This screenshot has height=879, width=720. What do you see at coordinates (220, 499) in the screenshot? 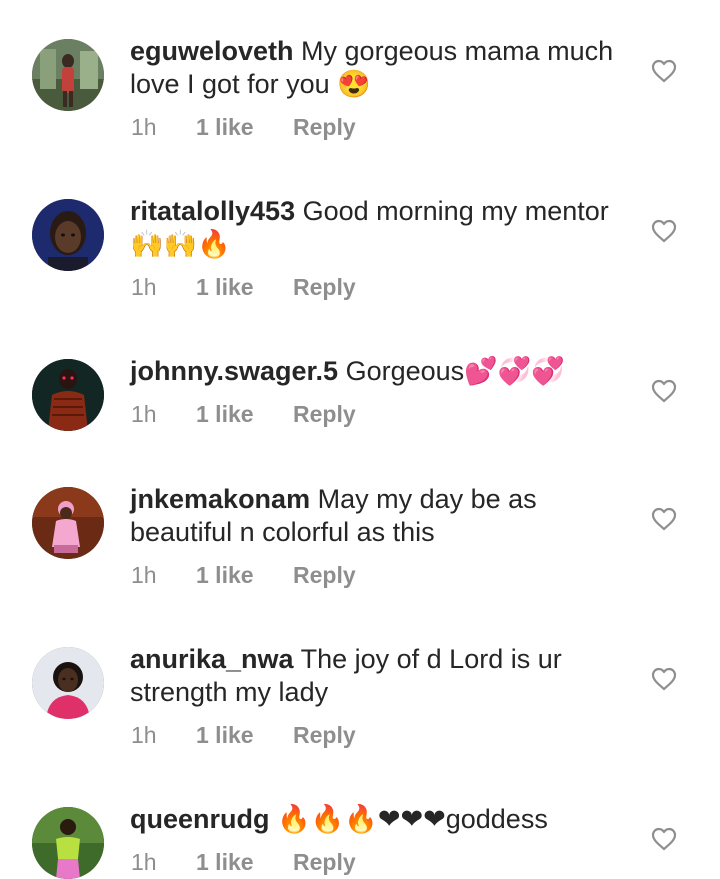
I see `username-link: jnkemakonam` at bounding box center [220, 499].